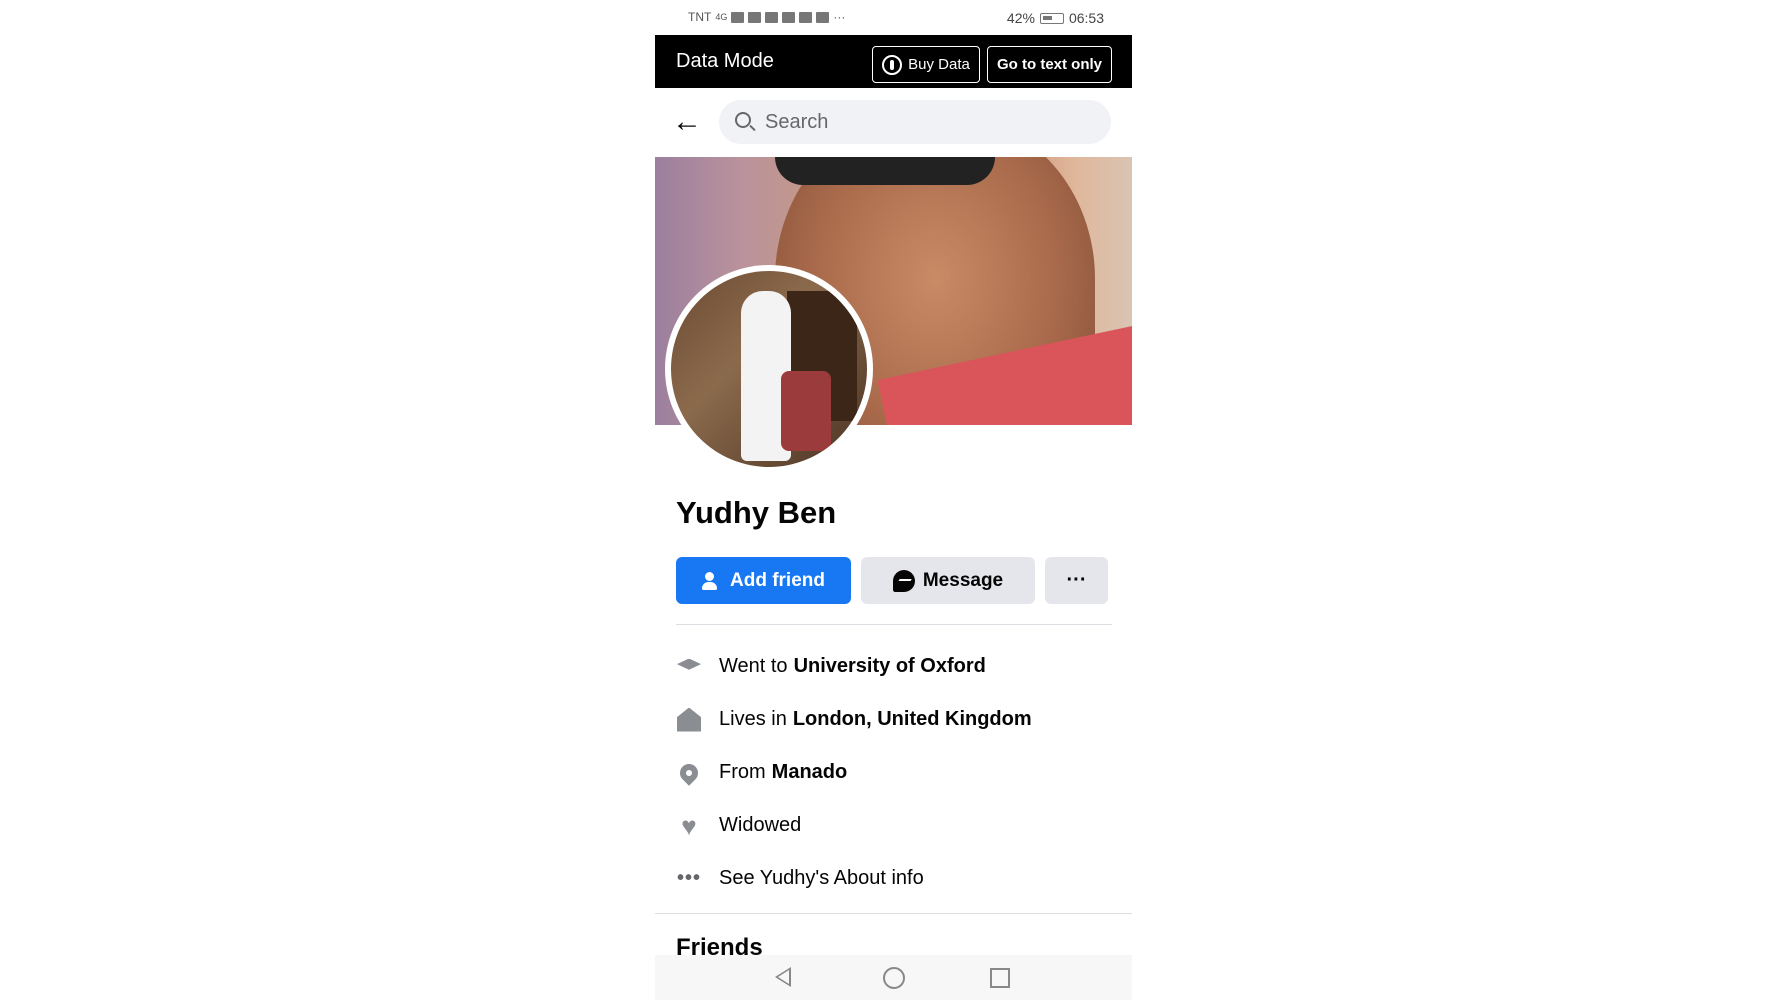 The height and width of the screenshot is (1000, 1778). I want to click on more-dots-label: ···, so click(1076, 580).